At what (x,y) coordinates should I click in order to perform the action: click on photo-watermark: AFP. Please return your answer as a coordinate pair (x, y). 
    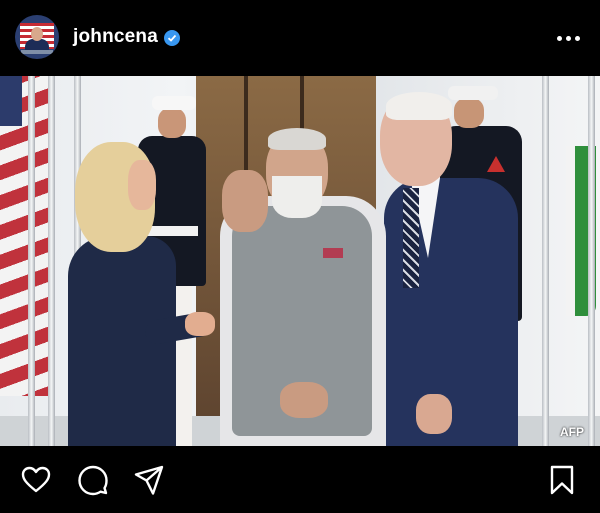
    Looking at the image, I should click on (572, 432).